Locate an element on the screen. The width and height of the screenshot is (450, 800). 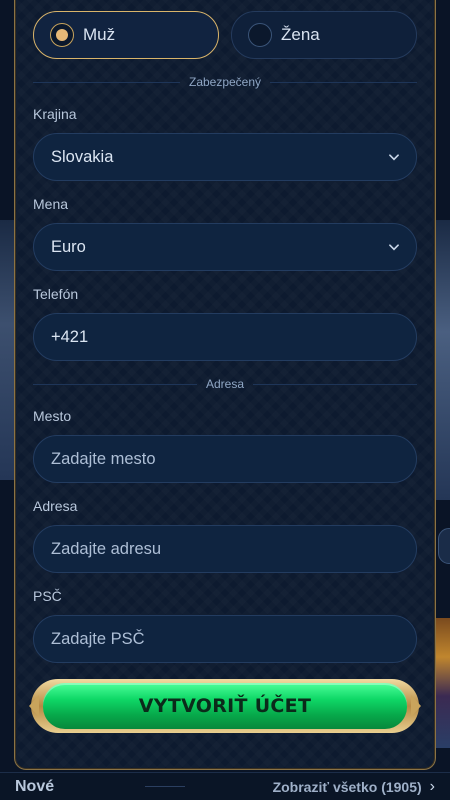
create-account-button: VYTVORIŤ ÚČET is located at coordinates (225, 706).